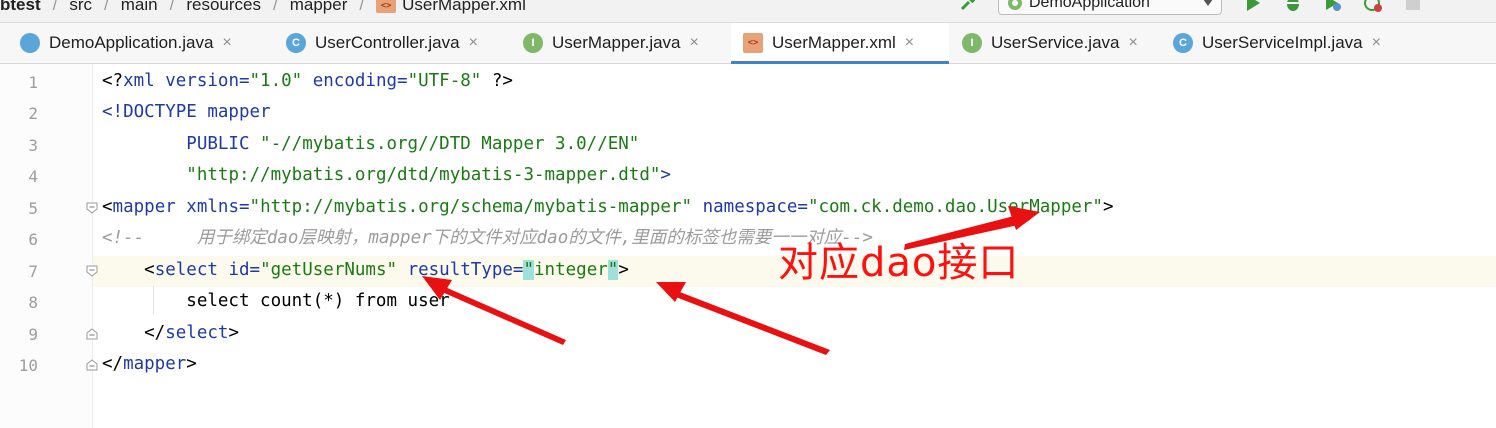  What do you see at coordinates (319, 7) in the screenshot?
I see `breadcrumb-item-mapper: mapper` at bounding box center [319, 7].